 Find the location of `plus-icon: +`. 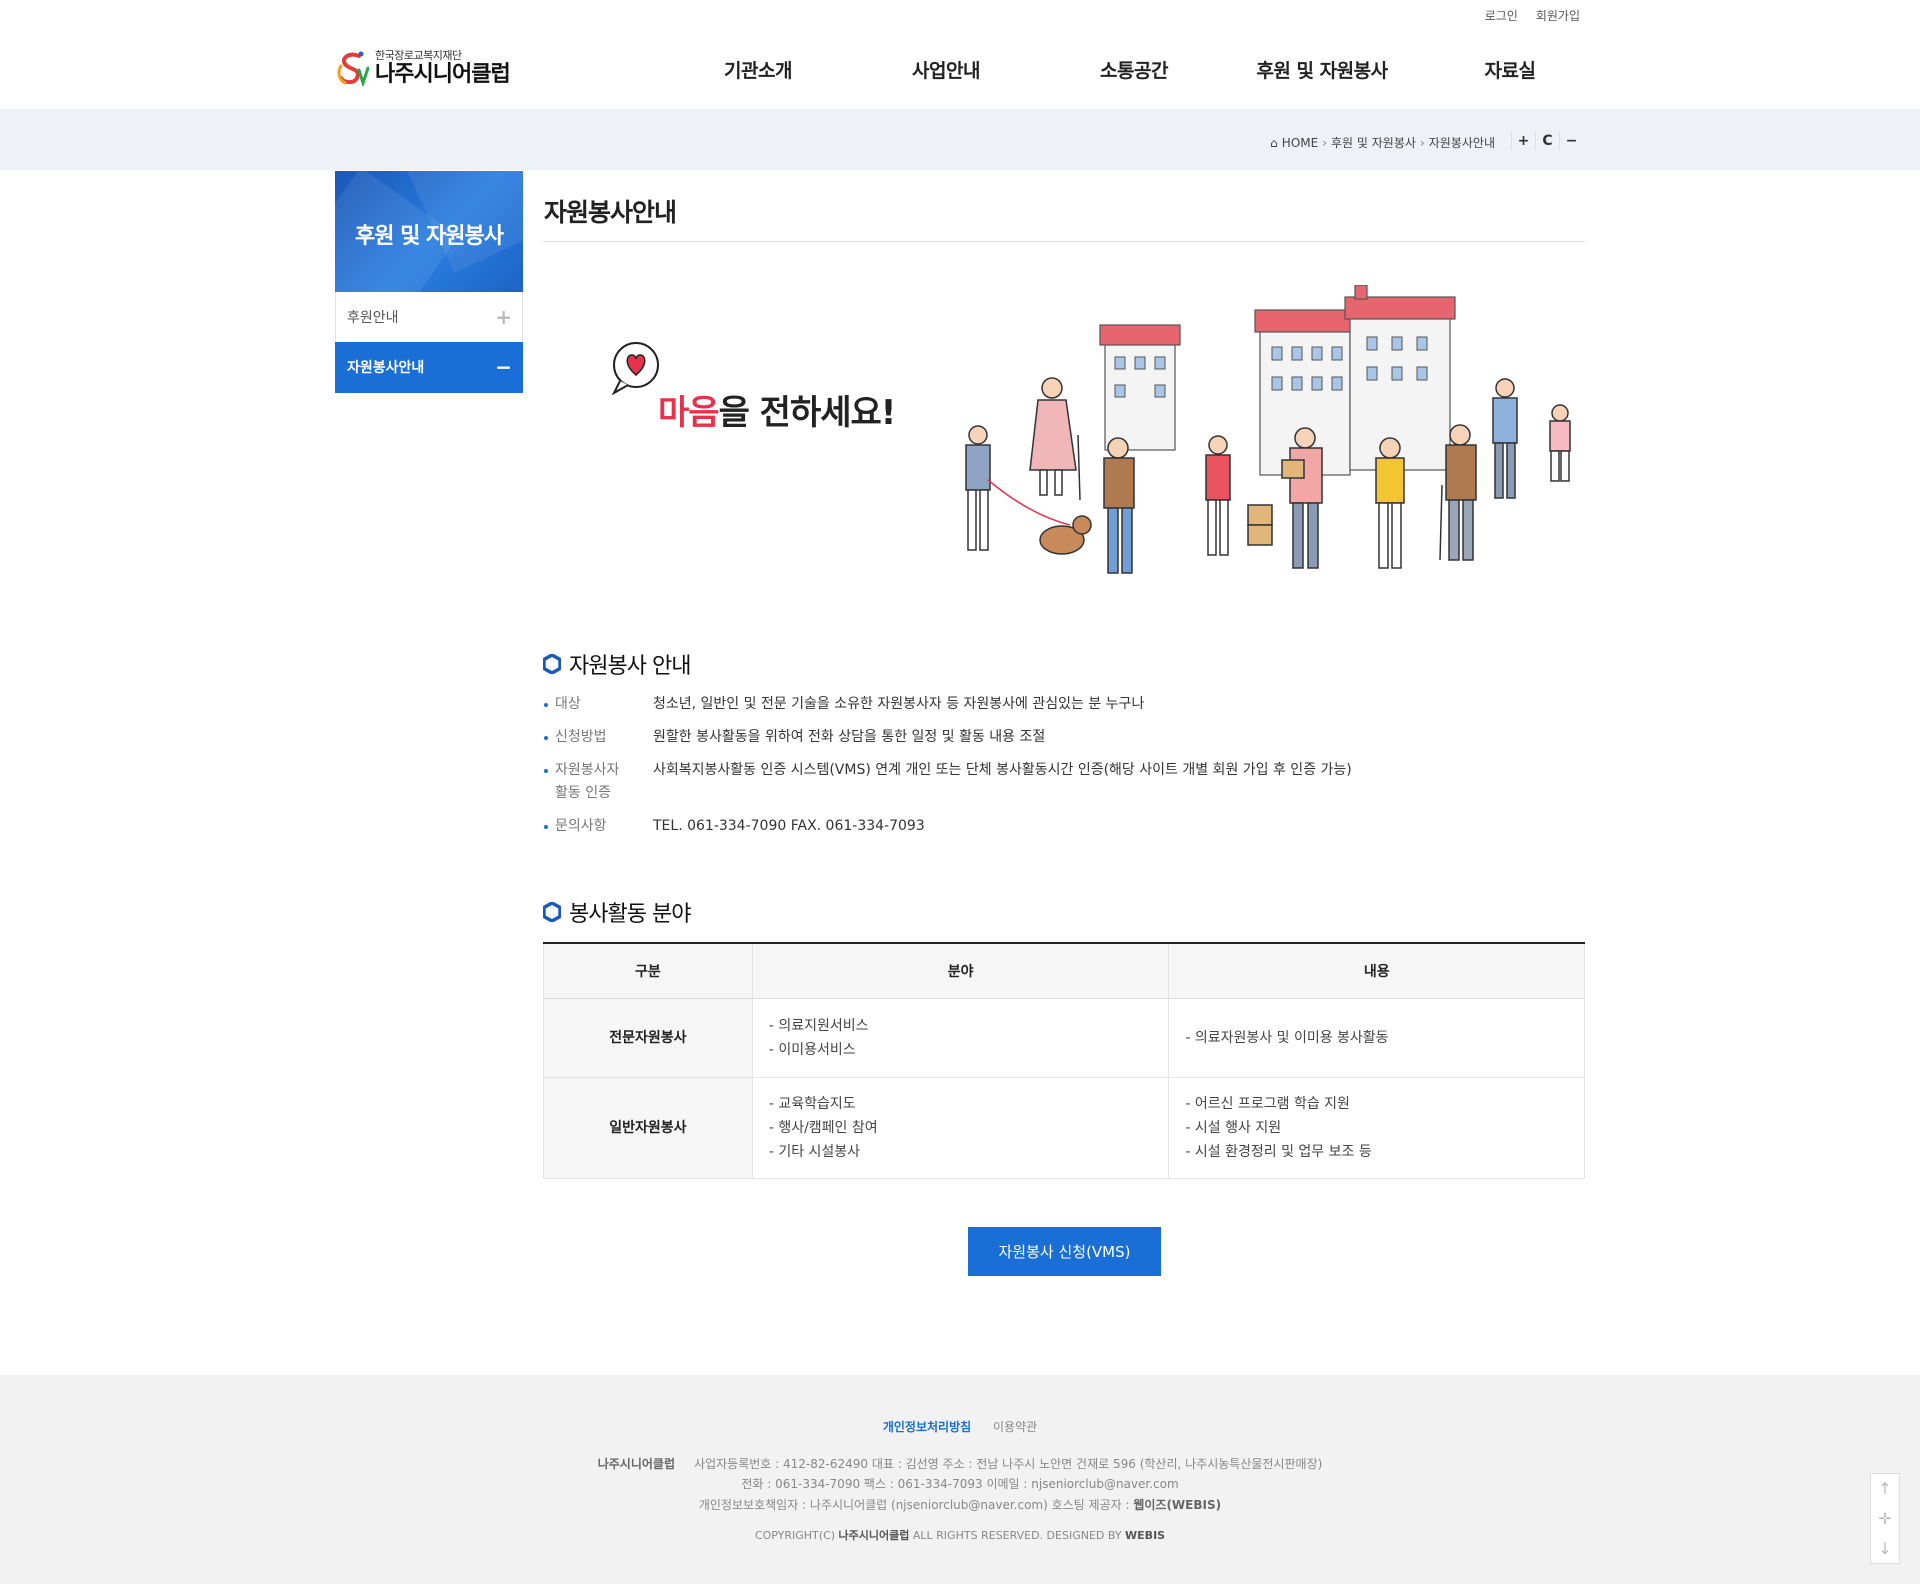

plus-icon: + is located at coordinates (503, 317).